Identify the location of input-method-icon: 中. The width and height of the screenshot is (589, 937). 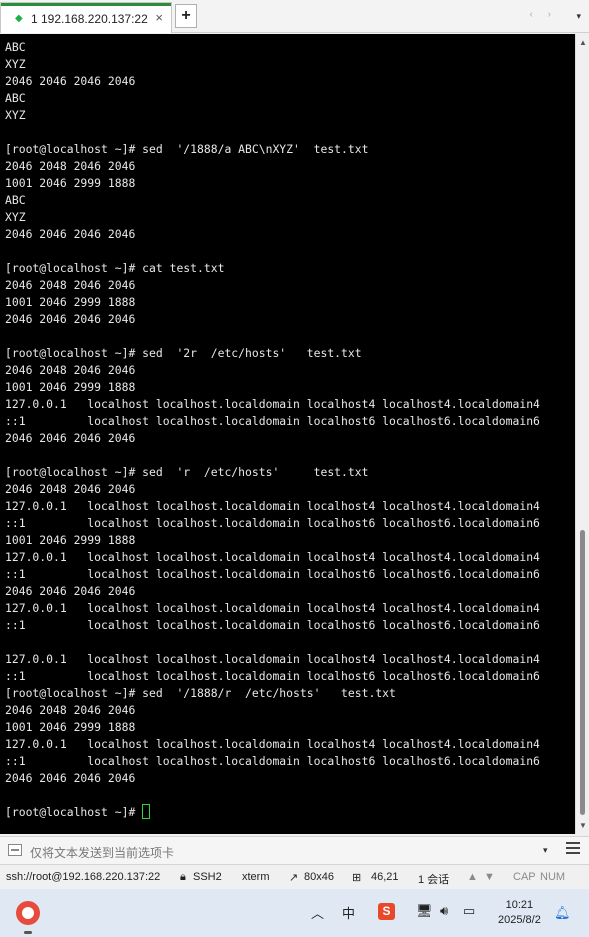
(348, 912).